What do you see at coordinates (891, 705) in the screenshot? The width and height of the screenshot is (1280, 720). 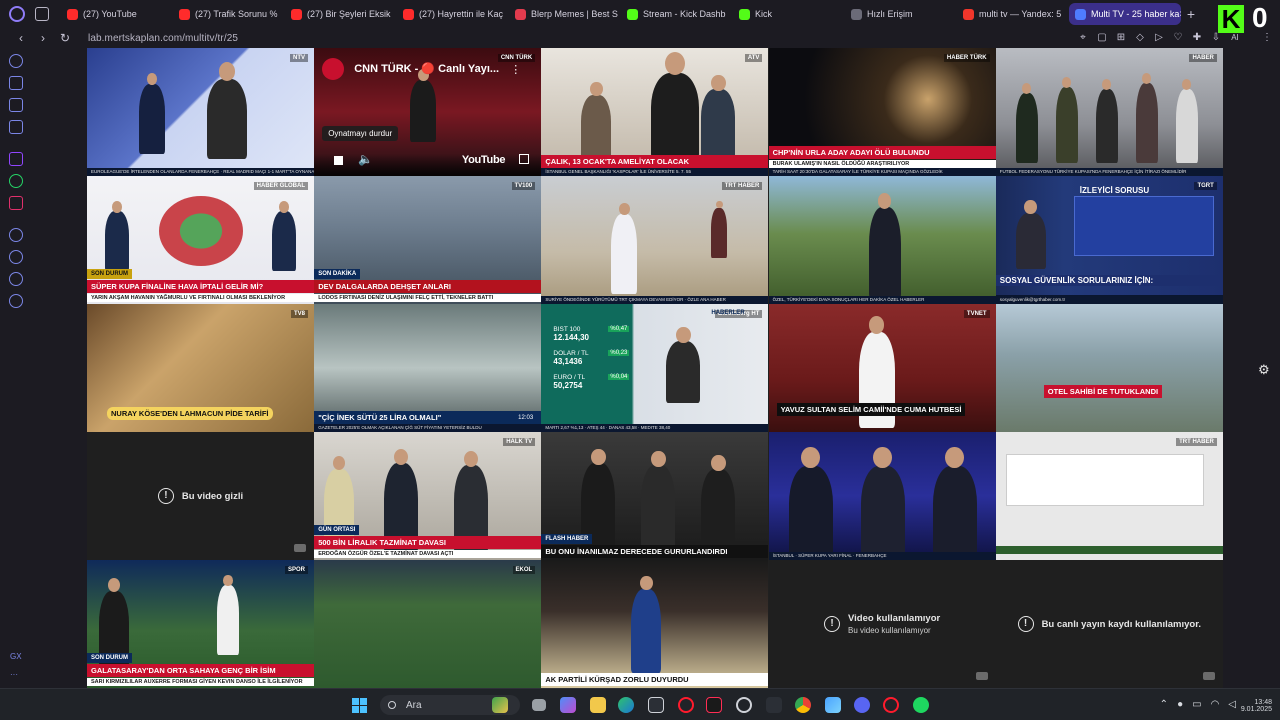 I see `opera-gx-icon` at bounding box center [891, 705].